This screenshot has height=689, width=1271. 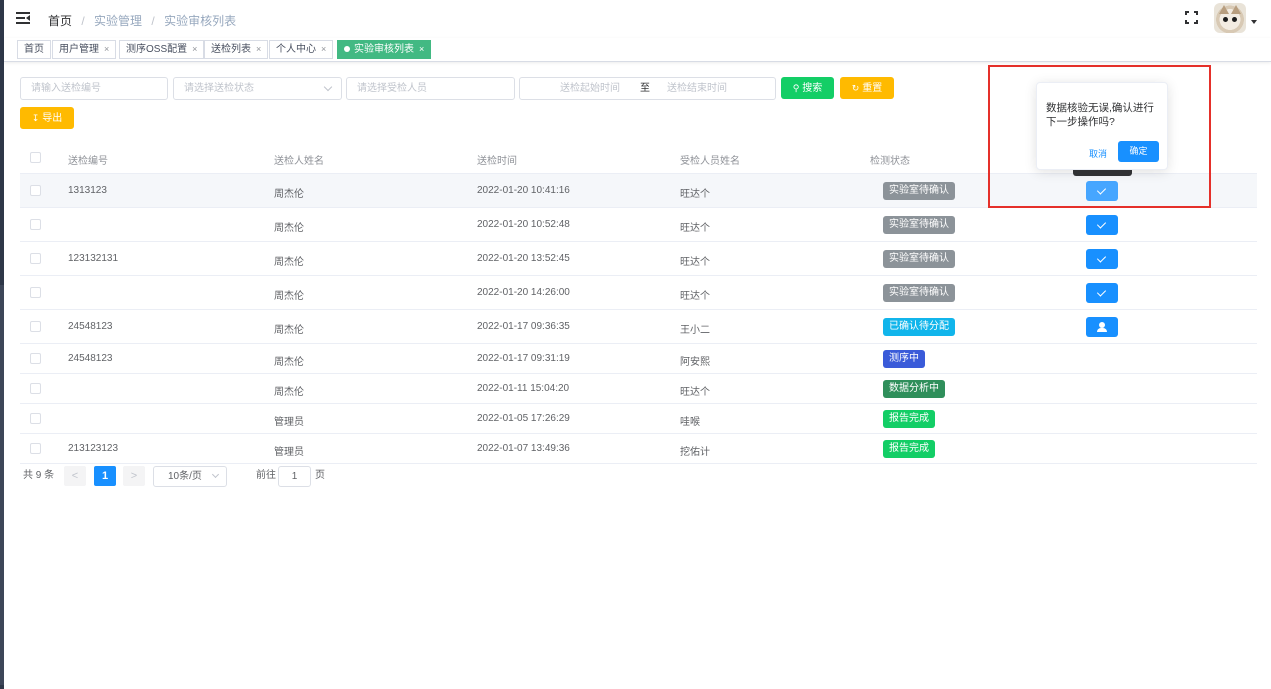 What do you see at coordinates (1098, 153) in the screenshot?
I see `cancel-button: 取消` at bounding box center [1098, 153].